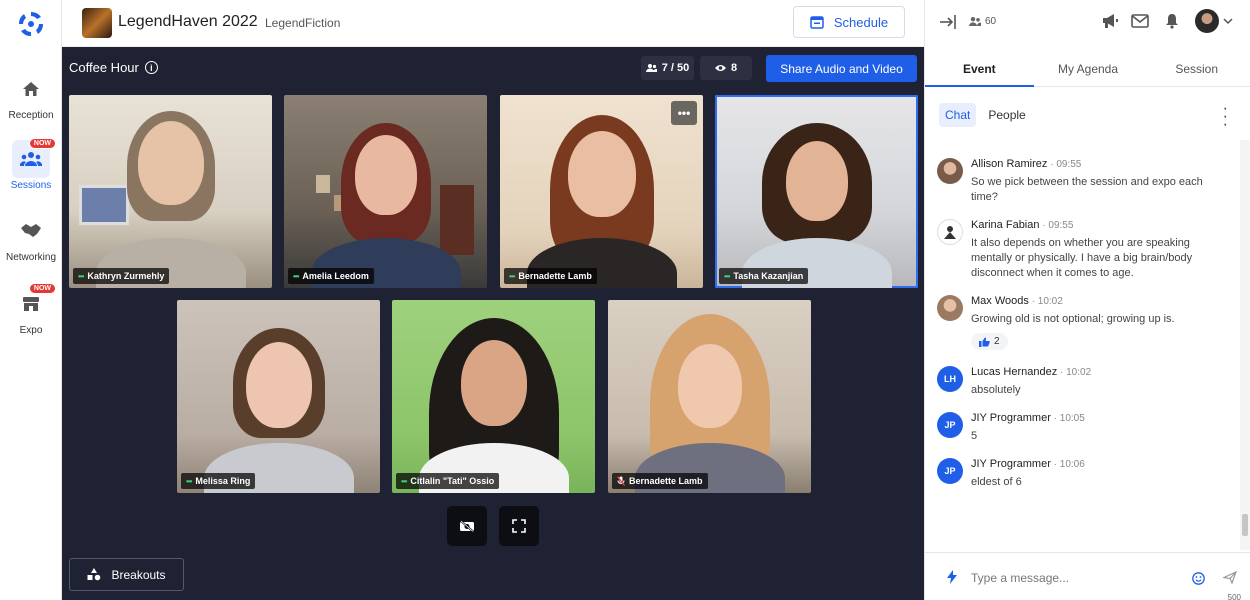 Image resolution: width=1250 pixels, height=600 pixels. Describe the element at coordinates (31, 115) in the screenshot. I see `nav-reception-label: Reception` at that location.